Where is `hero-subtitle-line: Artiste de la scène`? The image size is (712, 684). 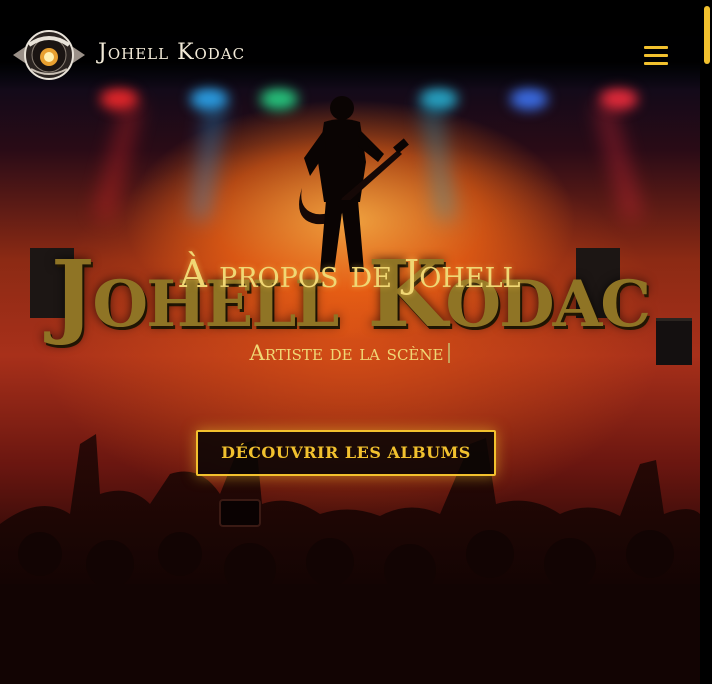
hero-subtitle-line: Artiste de la scène is located at coordinates (350, 353).